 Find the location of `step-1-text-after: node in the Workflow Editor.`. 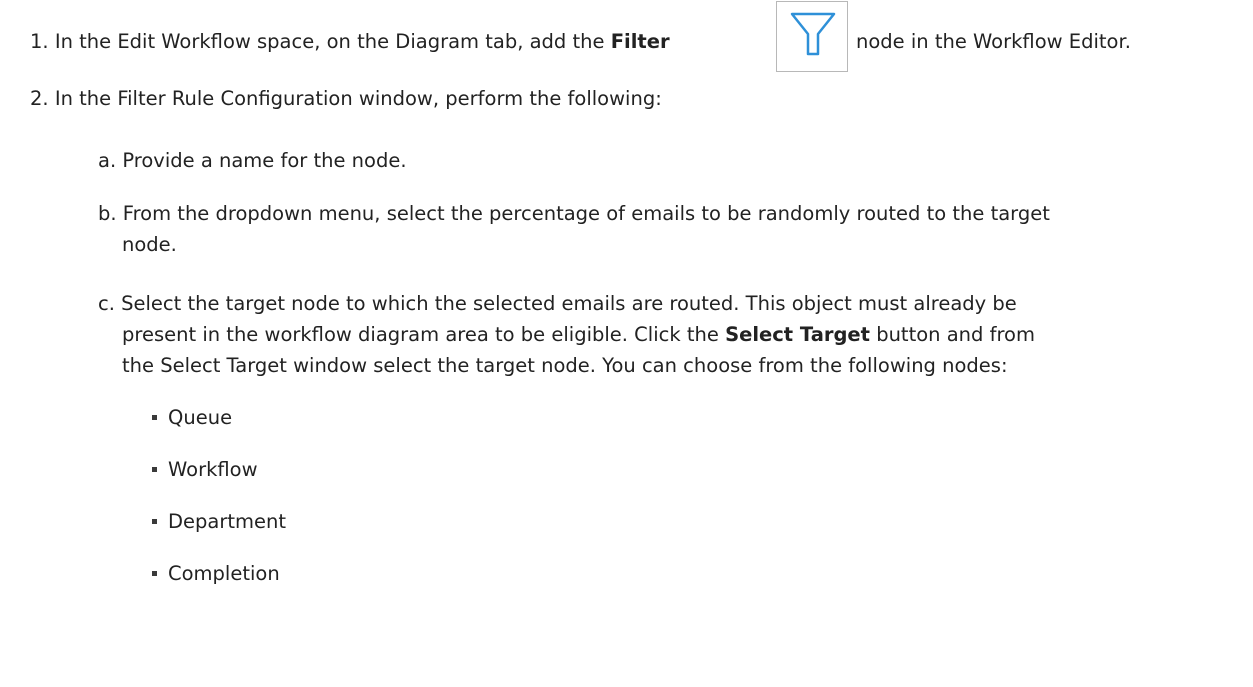

step-1-text-after: node in the Workflow Editor. is located at coordinates (993, 41).